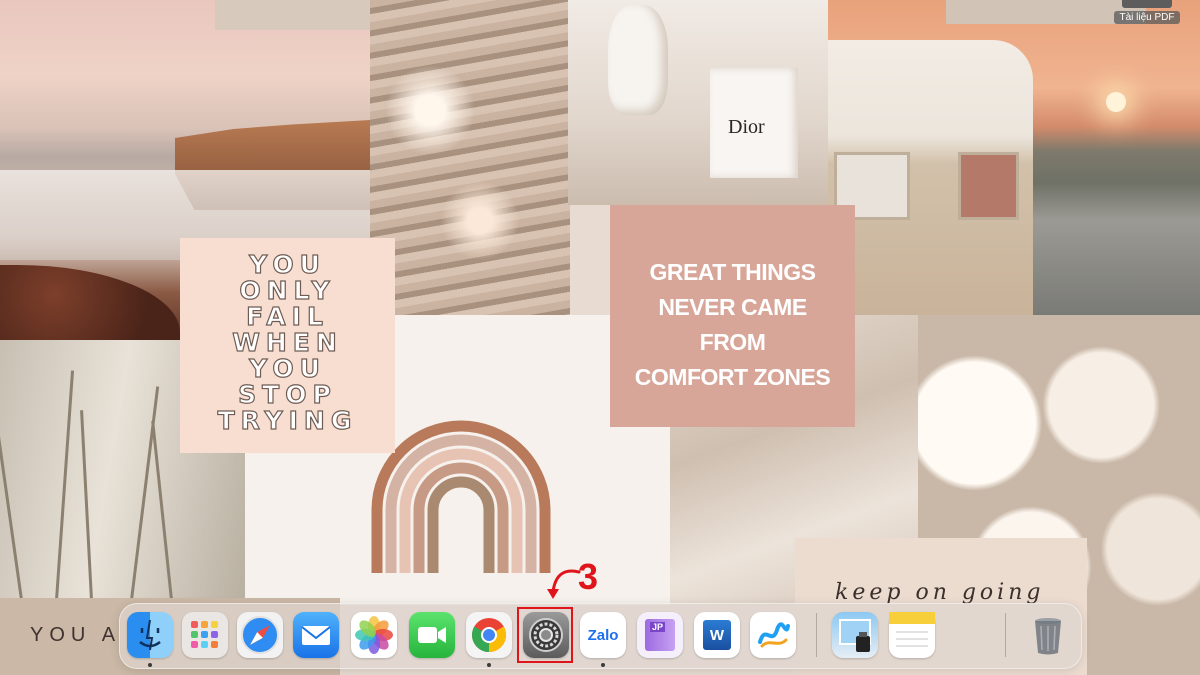  I want to click on notes-icon, so click(912, 629).